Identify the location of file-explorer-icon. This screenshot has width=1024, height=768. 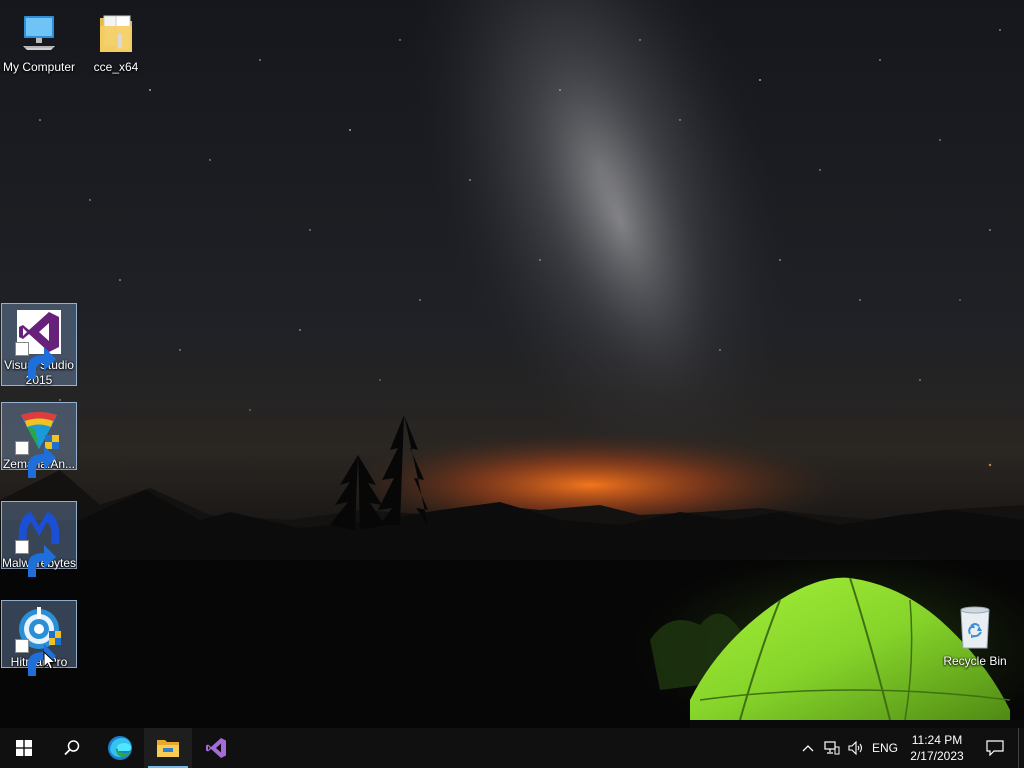
(168, 748).